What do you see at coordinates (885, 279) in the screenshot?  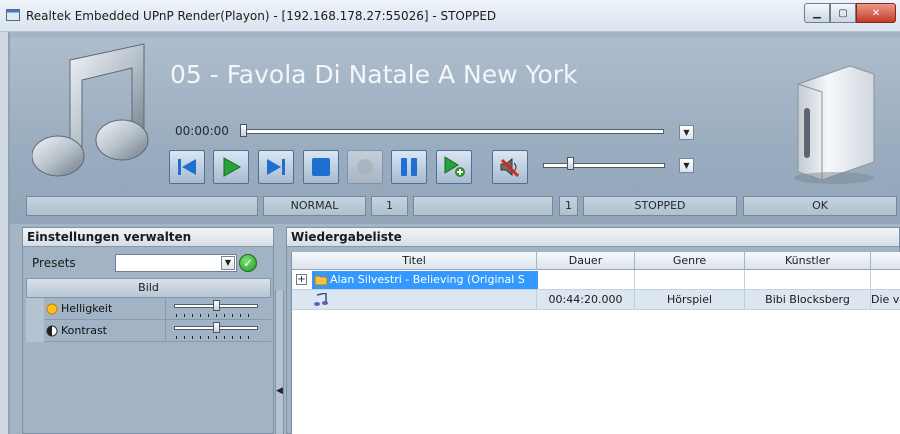 I see `row-extra` at bounding box center [885, 279].